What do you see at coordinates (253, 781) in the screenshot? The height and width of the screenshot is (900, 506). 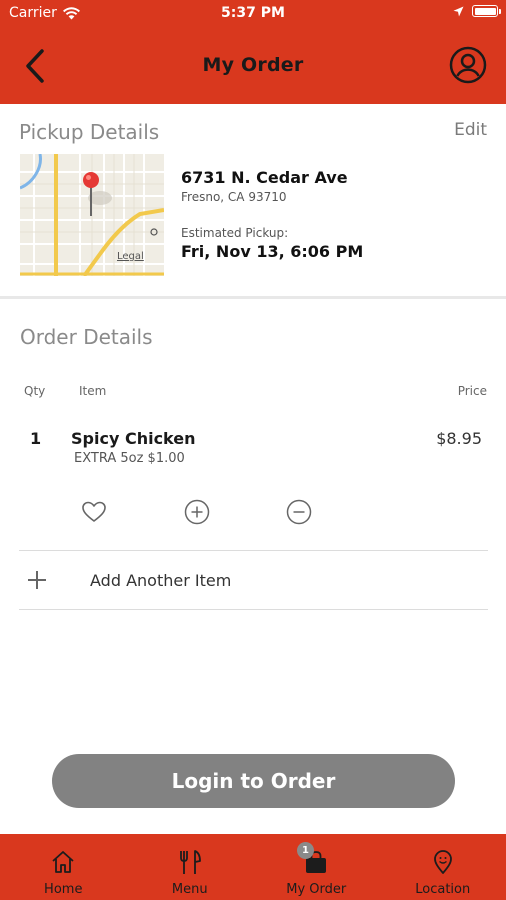 I see `login-to-order-button: Login to Order` at bounding box center [253, 781].